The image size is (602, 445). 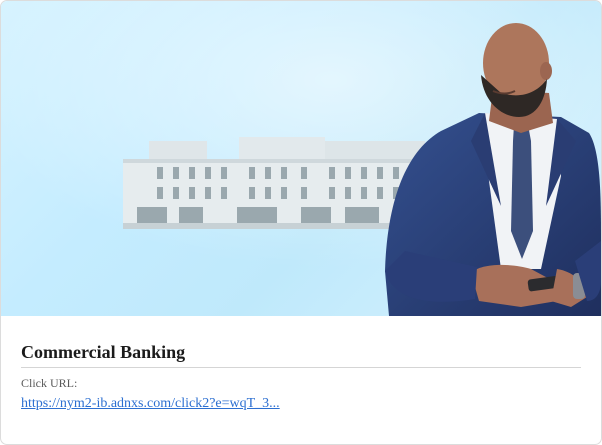 What do you see at coordinates (301, 367) in the screenshot?
I see `title-divider` at bounding box center [301, 367].